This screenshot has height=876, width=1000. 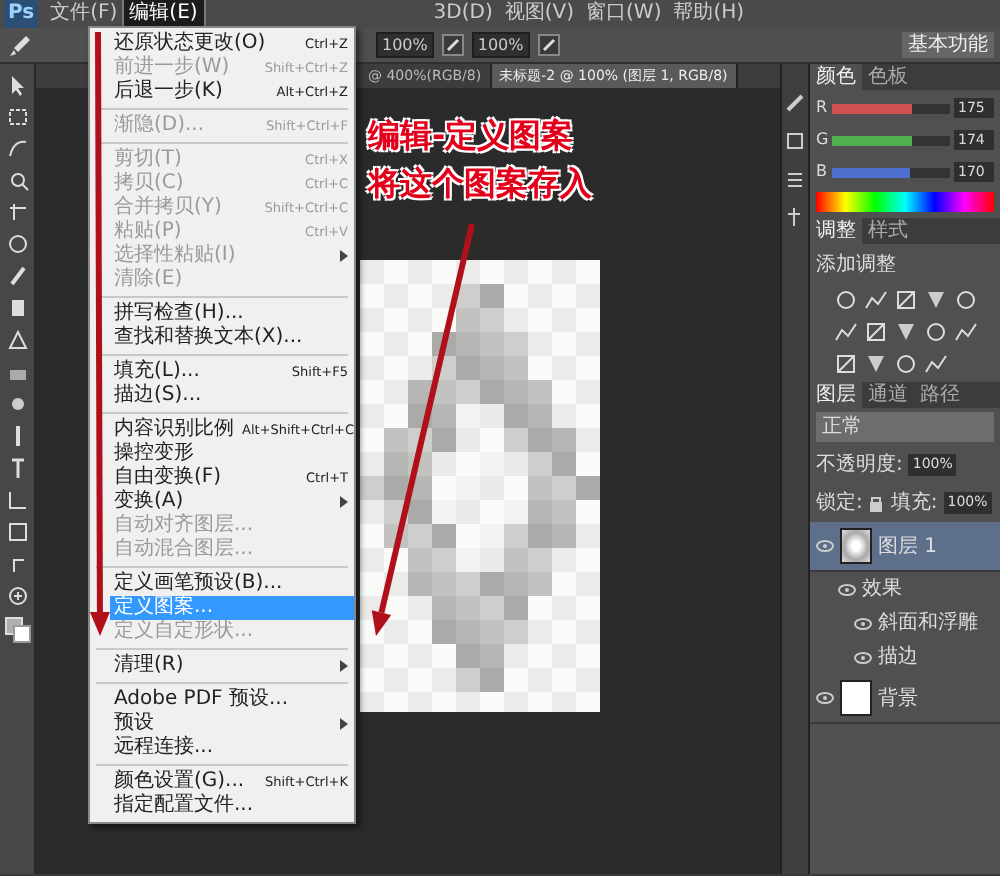 What do you see at coordinates (836, 395) in the screenshot?
I see `panel-tab: 图层` at bounding box center [836, 395].